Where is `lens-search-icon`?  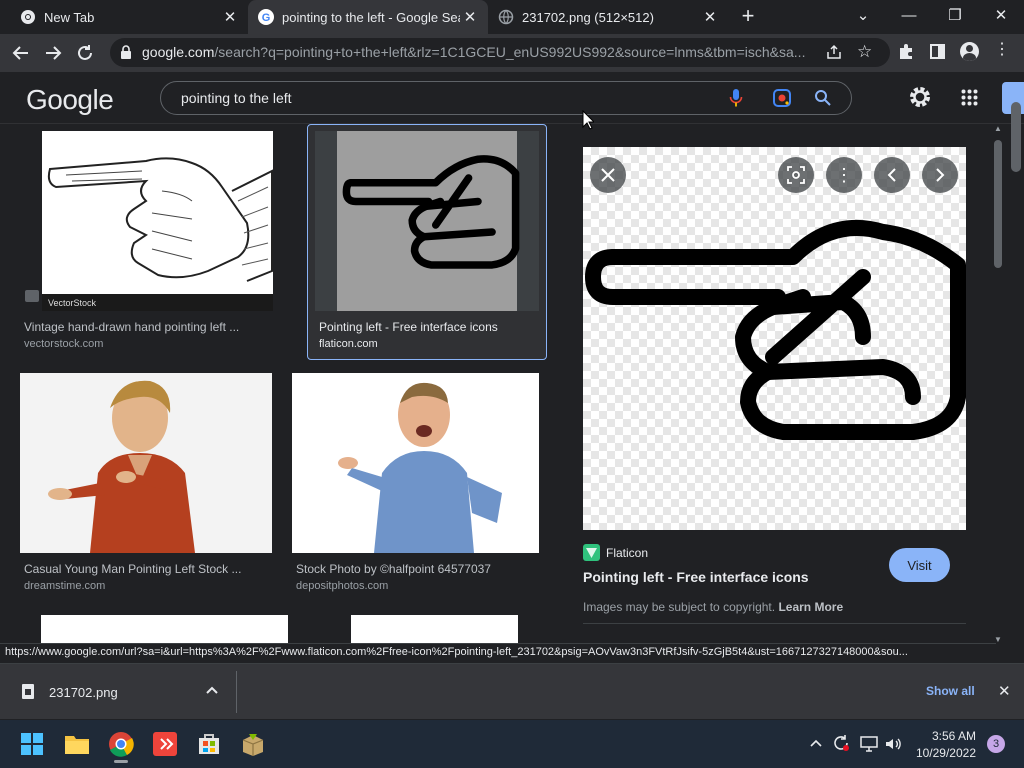 lens-search-icon is located at coordinates (796, 175).